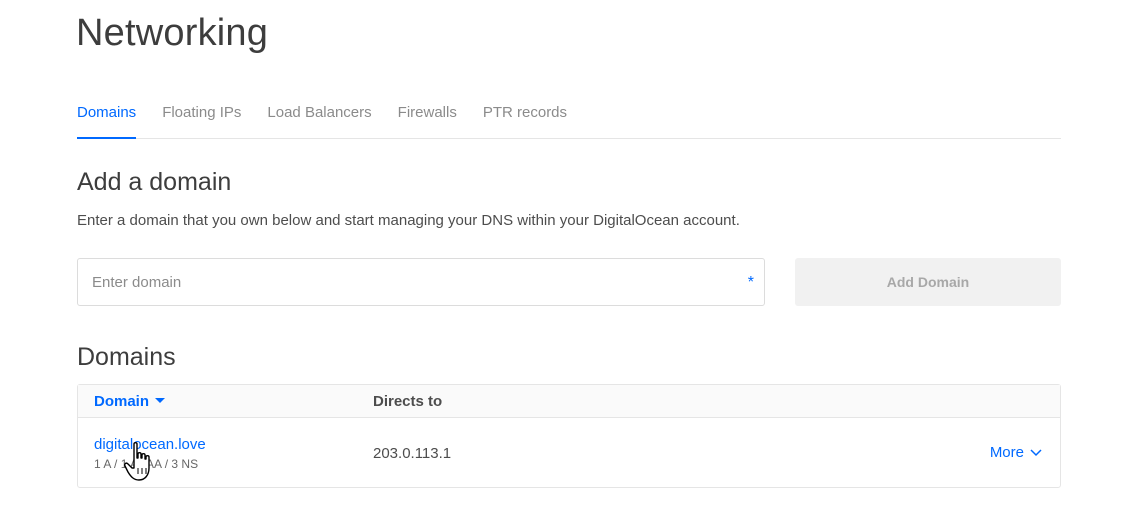 The image size is (1137, 525). What do you see at coordinates (122, 401) in the screenshot?
I see `domain-column-label: Domain` at bounding box center [122, 401].